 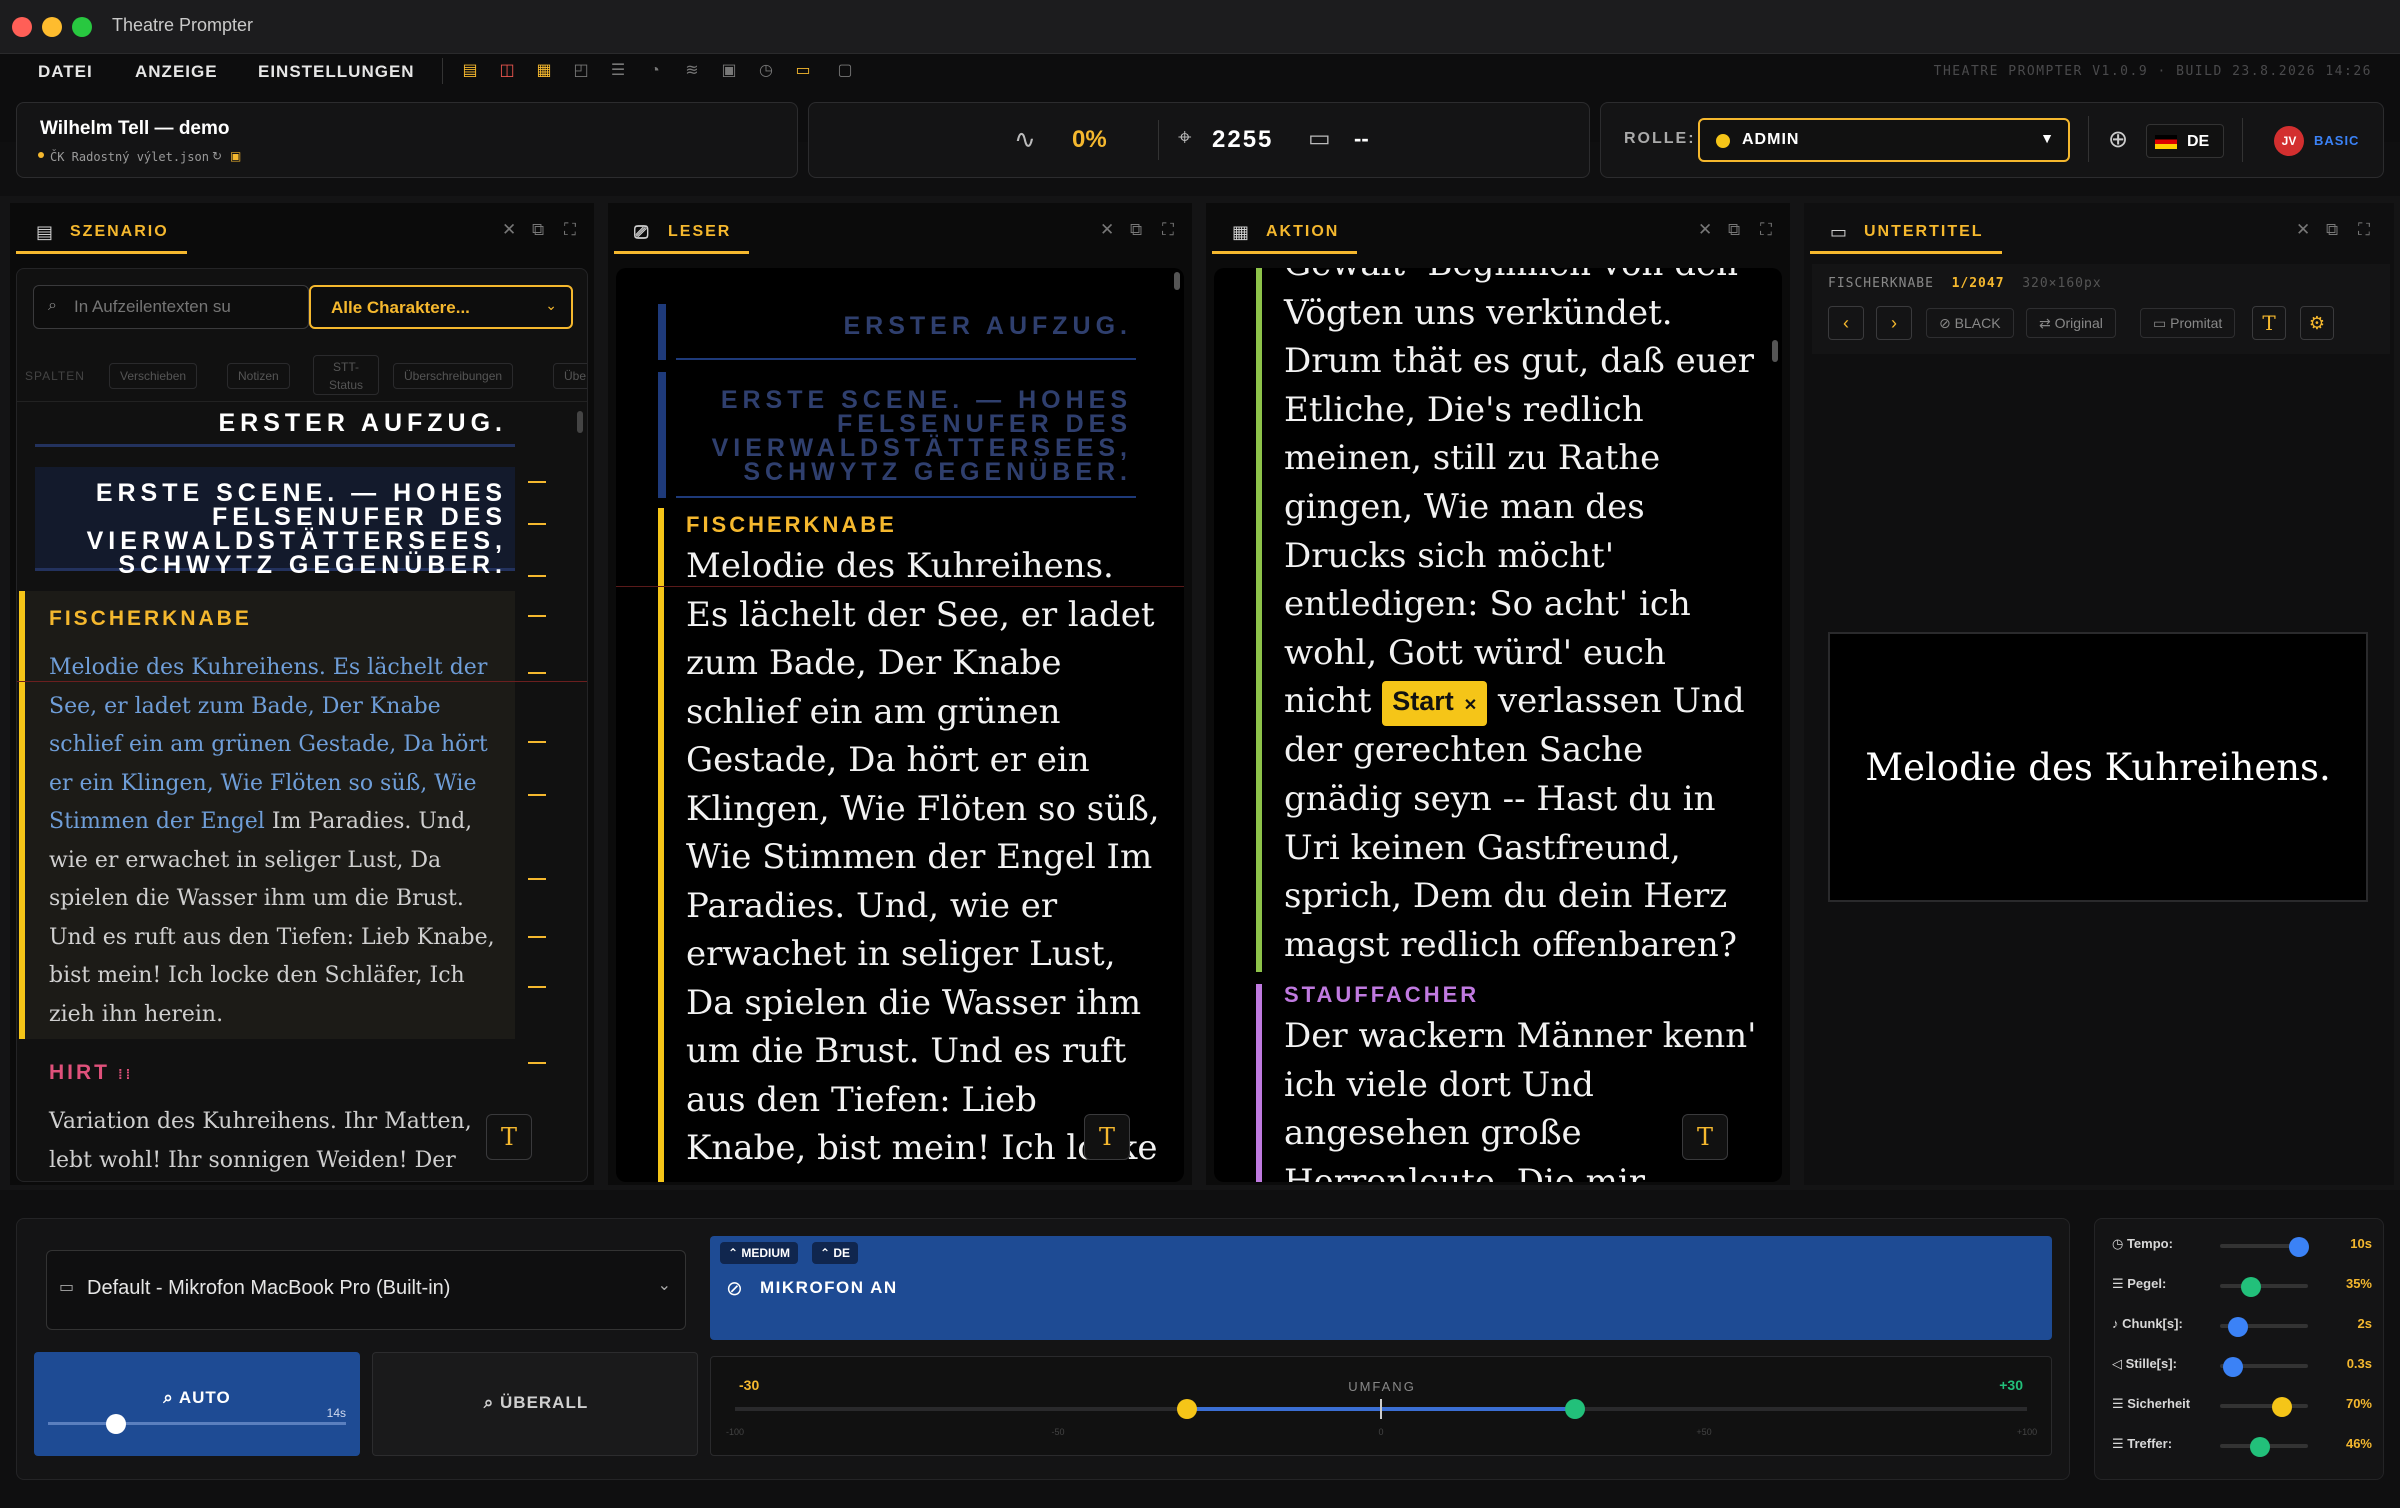 I want to click on slider-row: ◁ Stille[s]: 0.3s, so click(x=2242, y=1365).